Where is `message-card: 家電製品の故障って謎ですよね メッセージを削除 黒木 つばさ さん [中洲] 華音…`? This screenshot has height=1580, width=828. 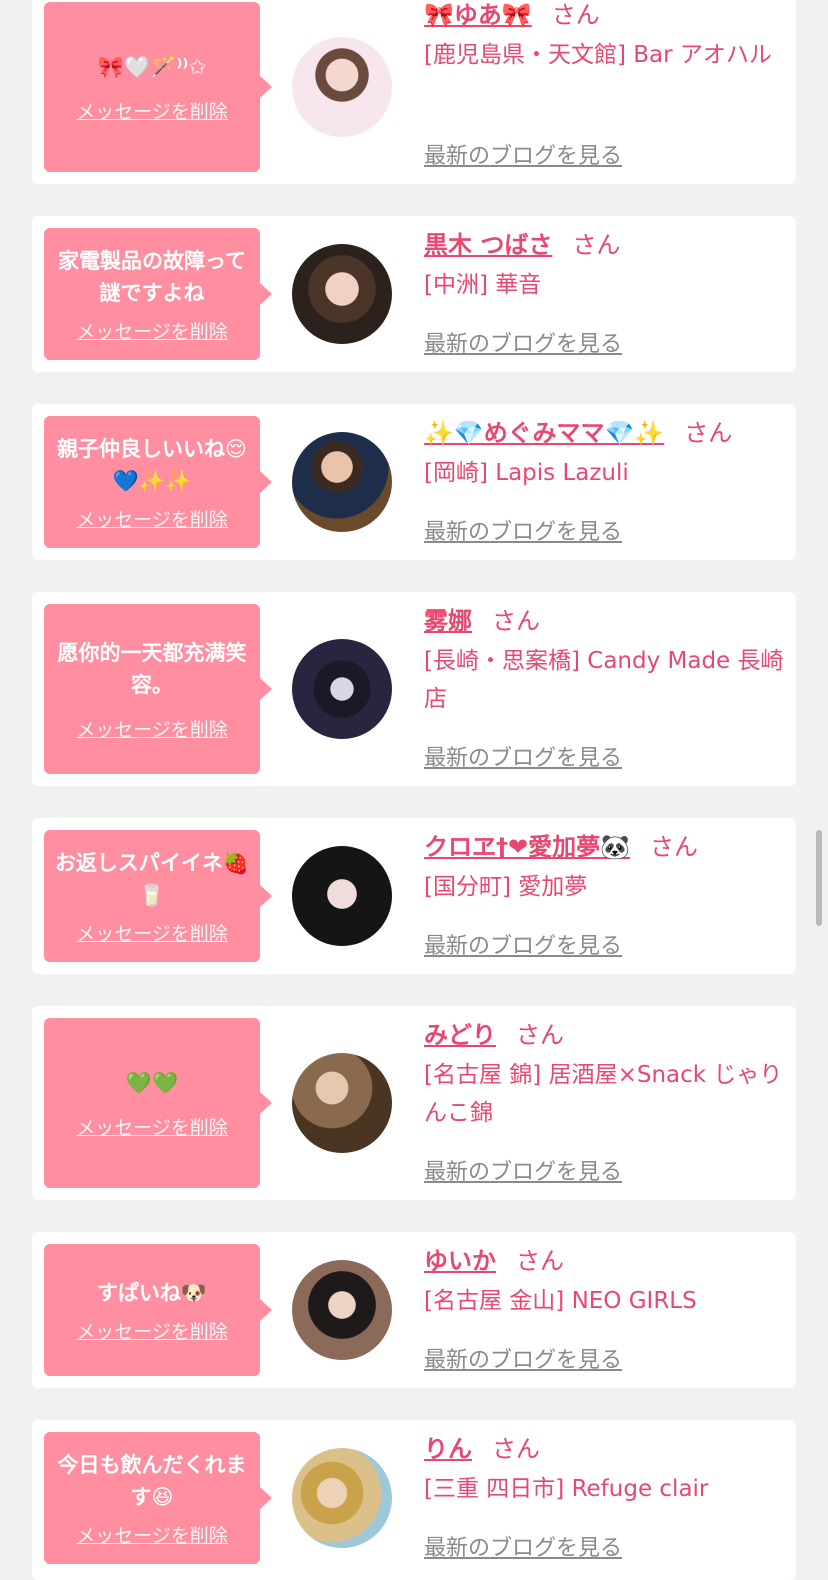 message-card: 家電製品の故障って謎ですよね メッセージを削除 黒木 つばさ さん [中洲] 華音… is located at coordinates (414, 294).